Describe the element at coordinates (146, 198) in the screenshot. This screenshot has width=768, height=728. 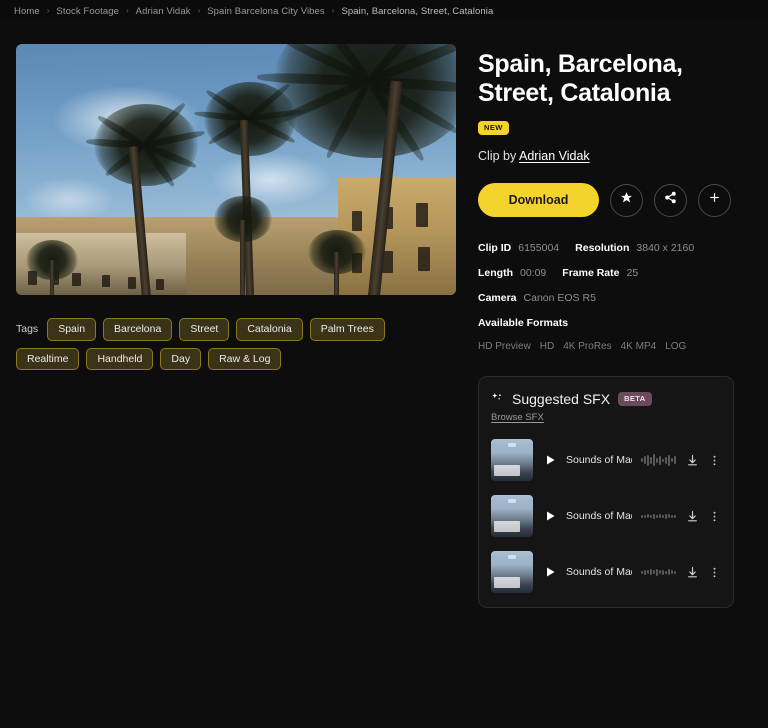
I see `palm-tree-left` at that location.